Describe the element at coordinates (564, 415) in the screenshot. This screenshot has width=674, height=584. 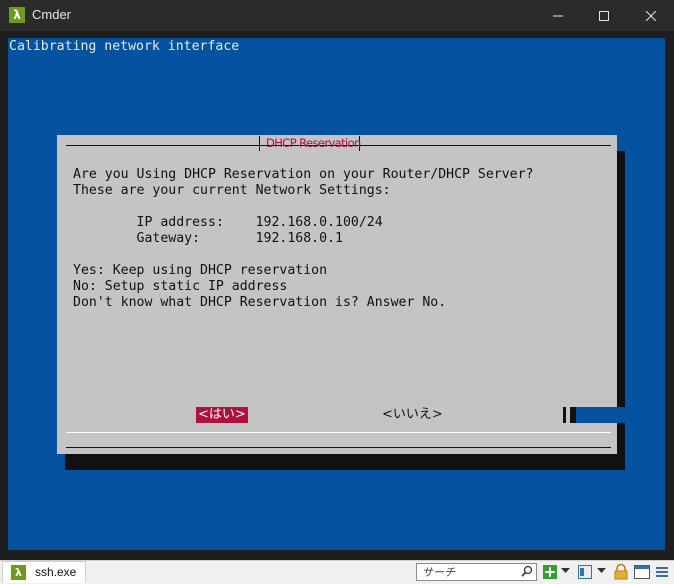
I see `terminal-cursor-bar` at that location.